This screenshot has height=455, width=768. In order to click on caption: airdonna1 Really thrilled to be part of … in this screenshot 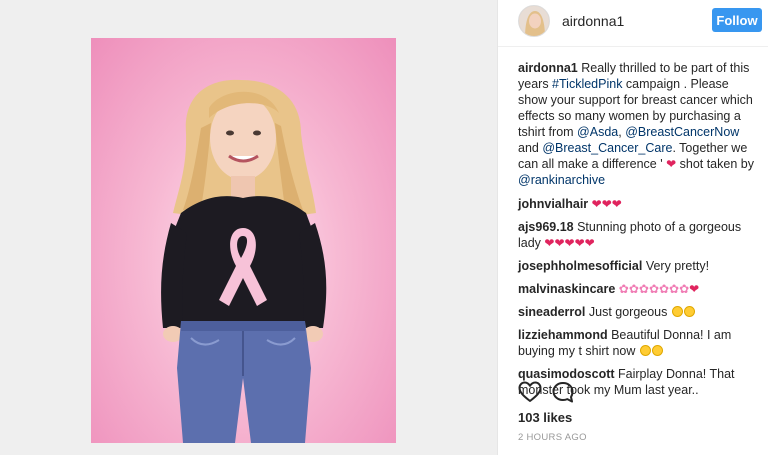, I will do `click(638, 124)`.